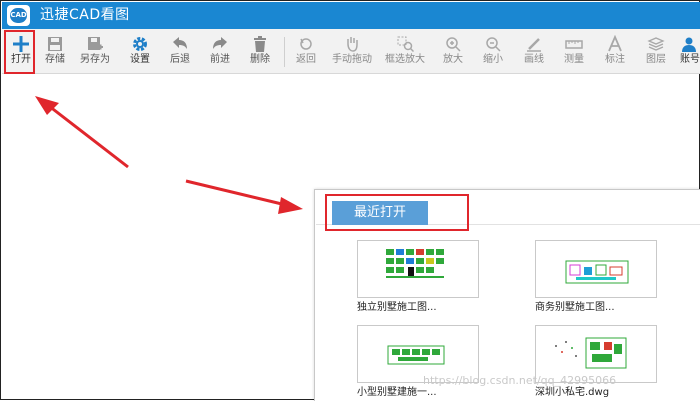  I want to click on forward-button-label: 前进, so click(220, 59).